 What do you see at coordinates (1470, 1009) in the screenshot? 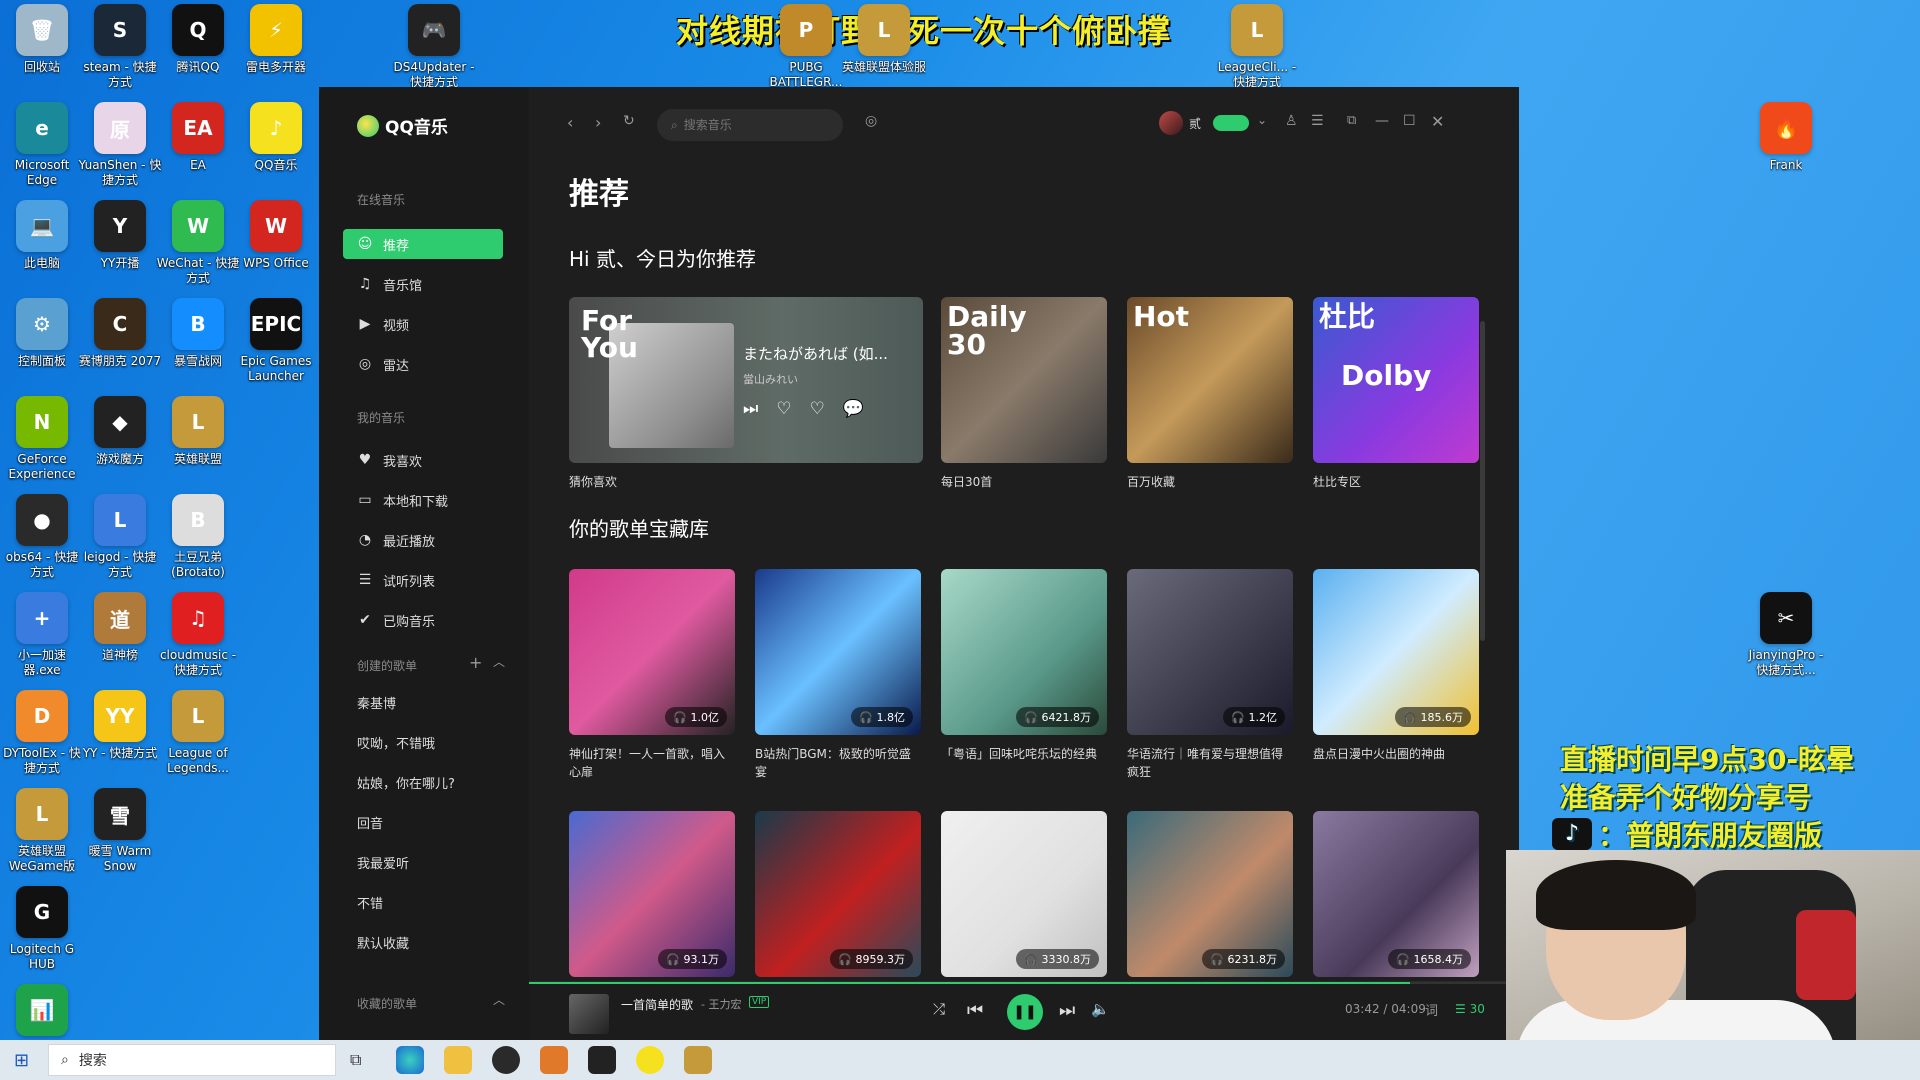
I see `queue-count: ☰ 30` at bounding box center [1470, 1009].